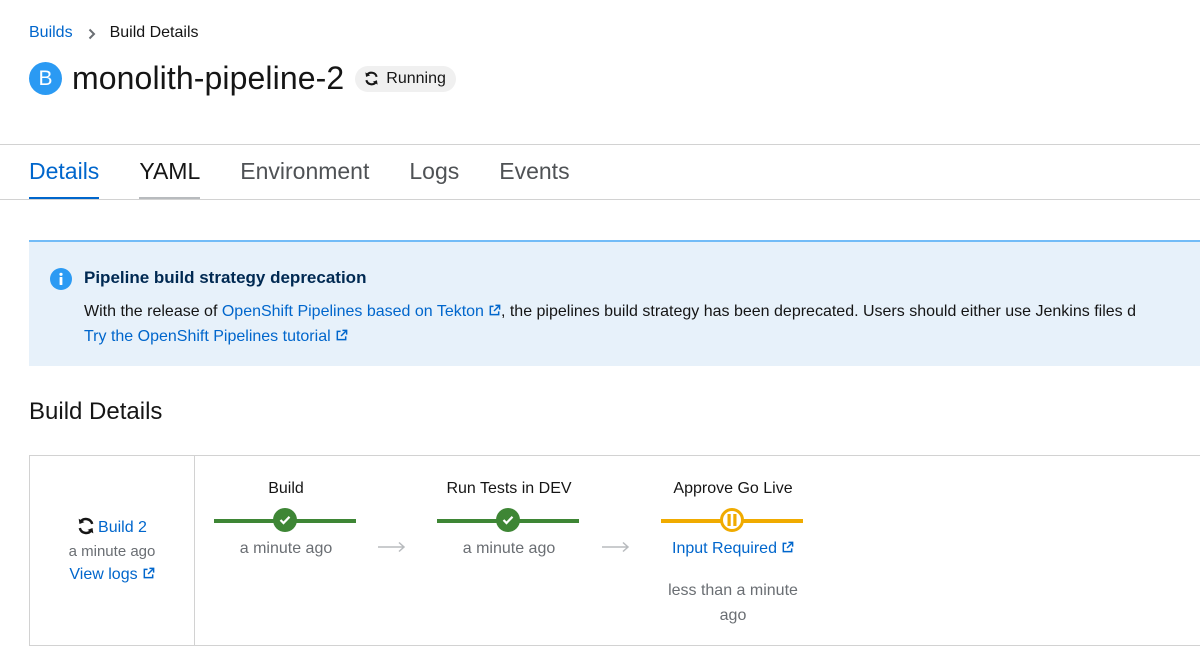  Describe the element at coordinates (51, 33) in the screenshot. I see `breadcrumb-builds-link: Builds` at that location.